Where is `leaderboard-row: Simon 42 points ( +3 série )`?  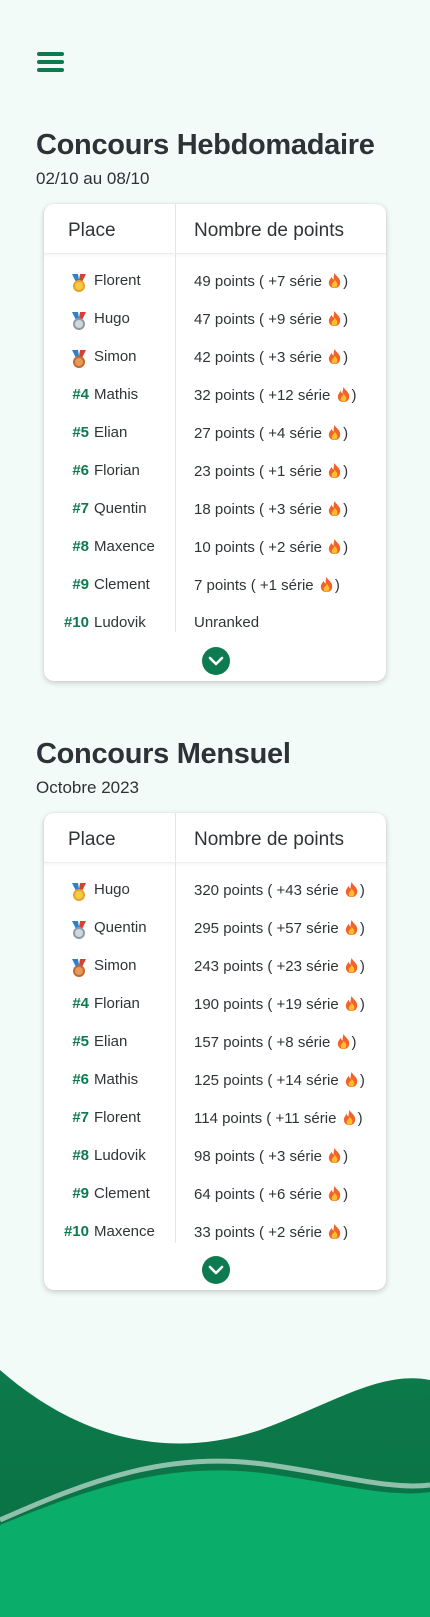 leaderboard-row: Simon 42 points ( +3 série ) is located at coordinates (215, 357).